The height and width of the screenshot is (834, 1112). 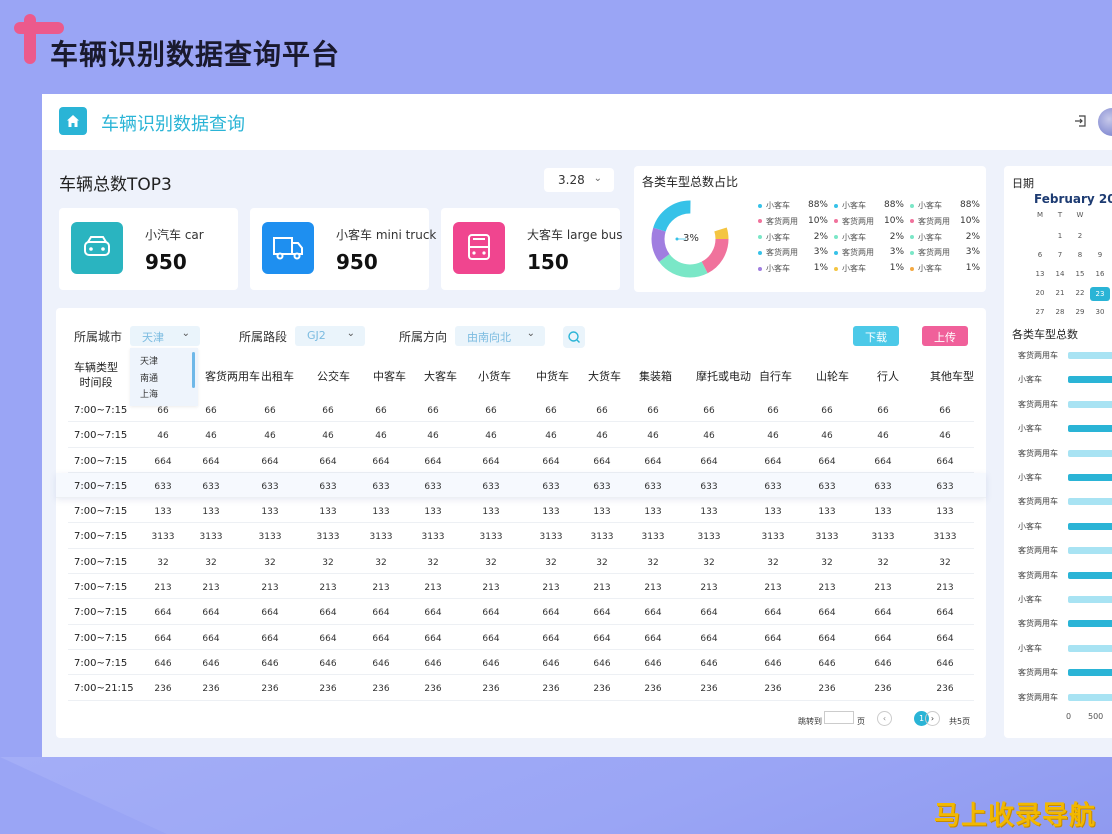 I want to click on scrollbar, so click(x=193, y=370).